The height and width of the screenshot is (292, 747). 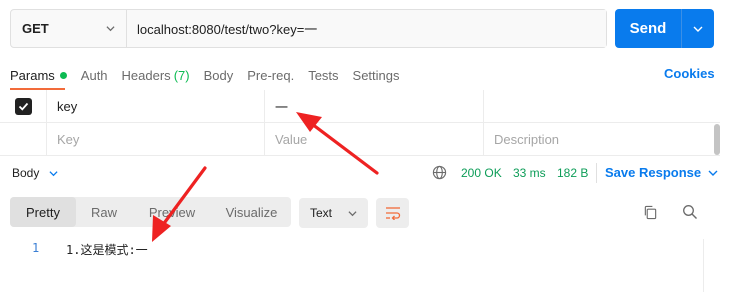 I want to click on divider, so click(x=596, y=173).